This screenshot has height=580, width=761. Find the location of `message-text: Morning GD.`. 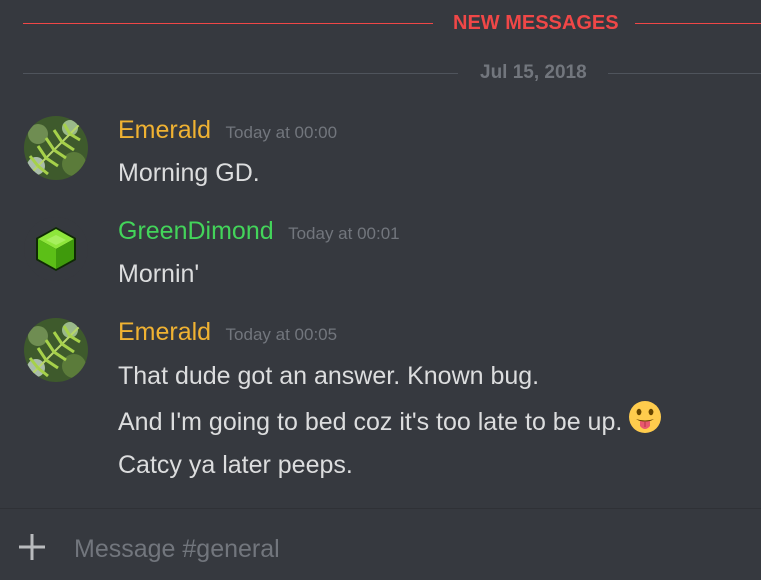

message-text: Morning GD. is located at coordinates (189, 173).